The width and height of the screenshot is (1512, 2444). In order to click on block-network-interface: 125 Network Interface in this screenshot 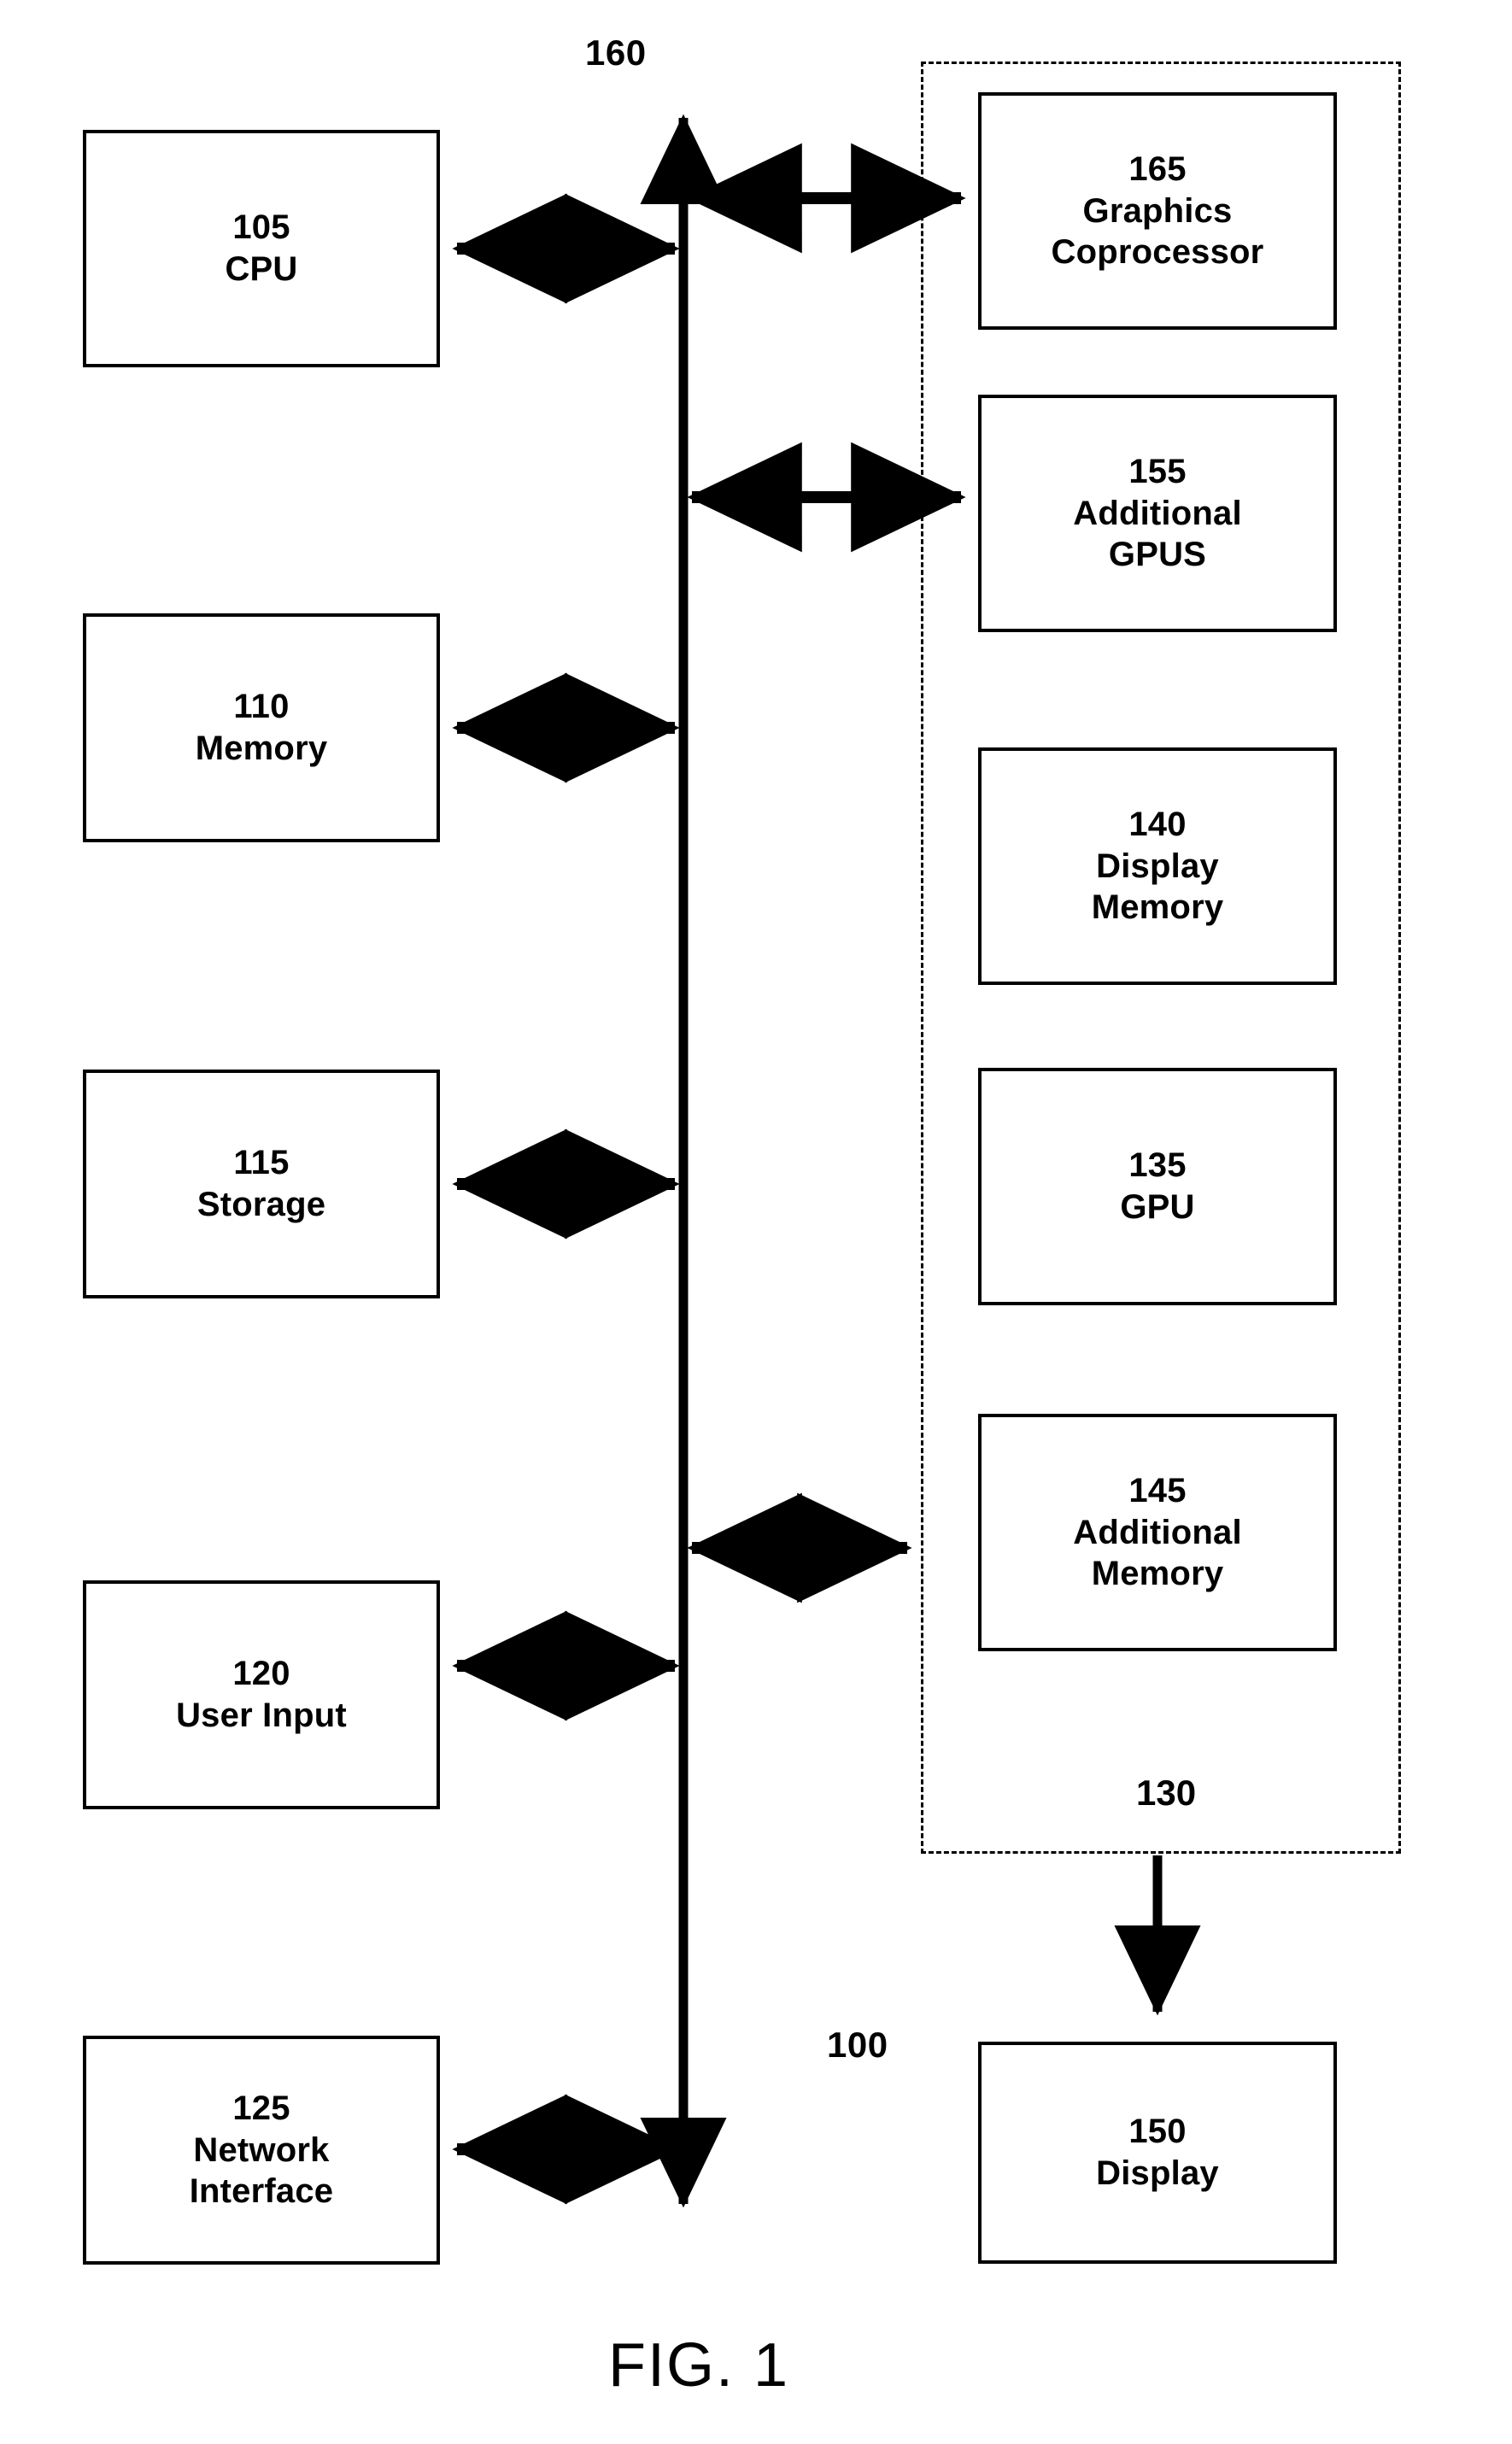, I will do `click(261, 2150)`.